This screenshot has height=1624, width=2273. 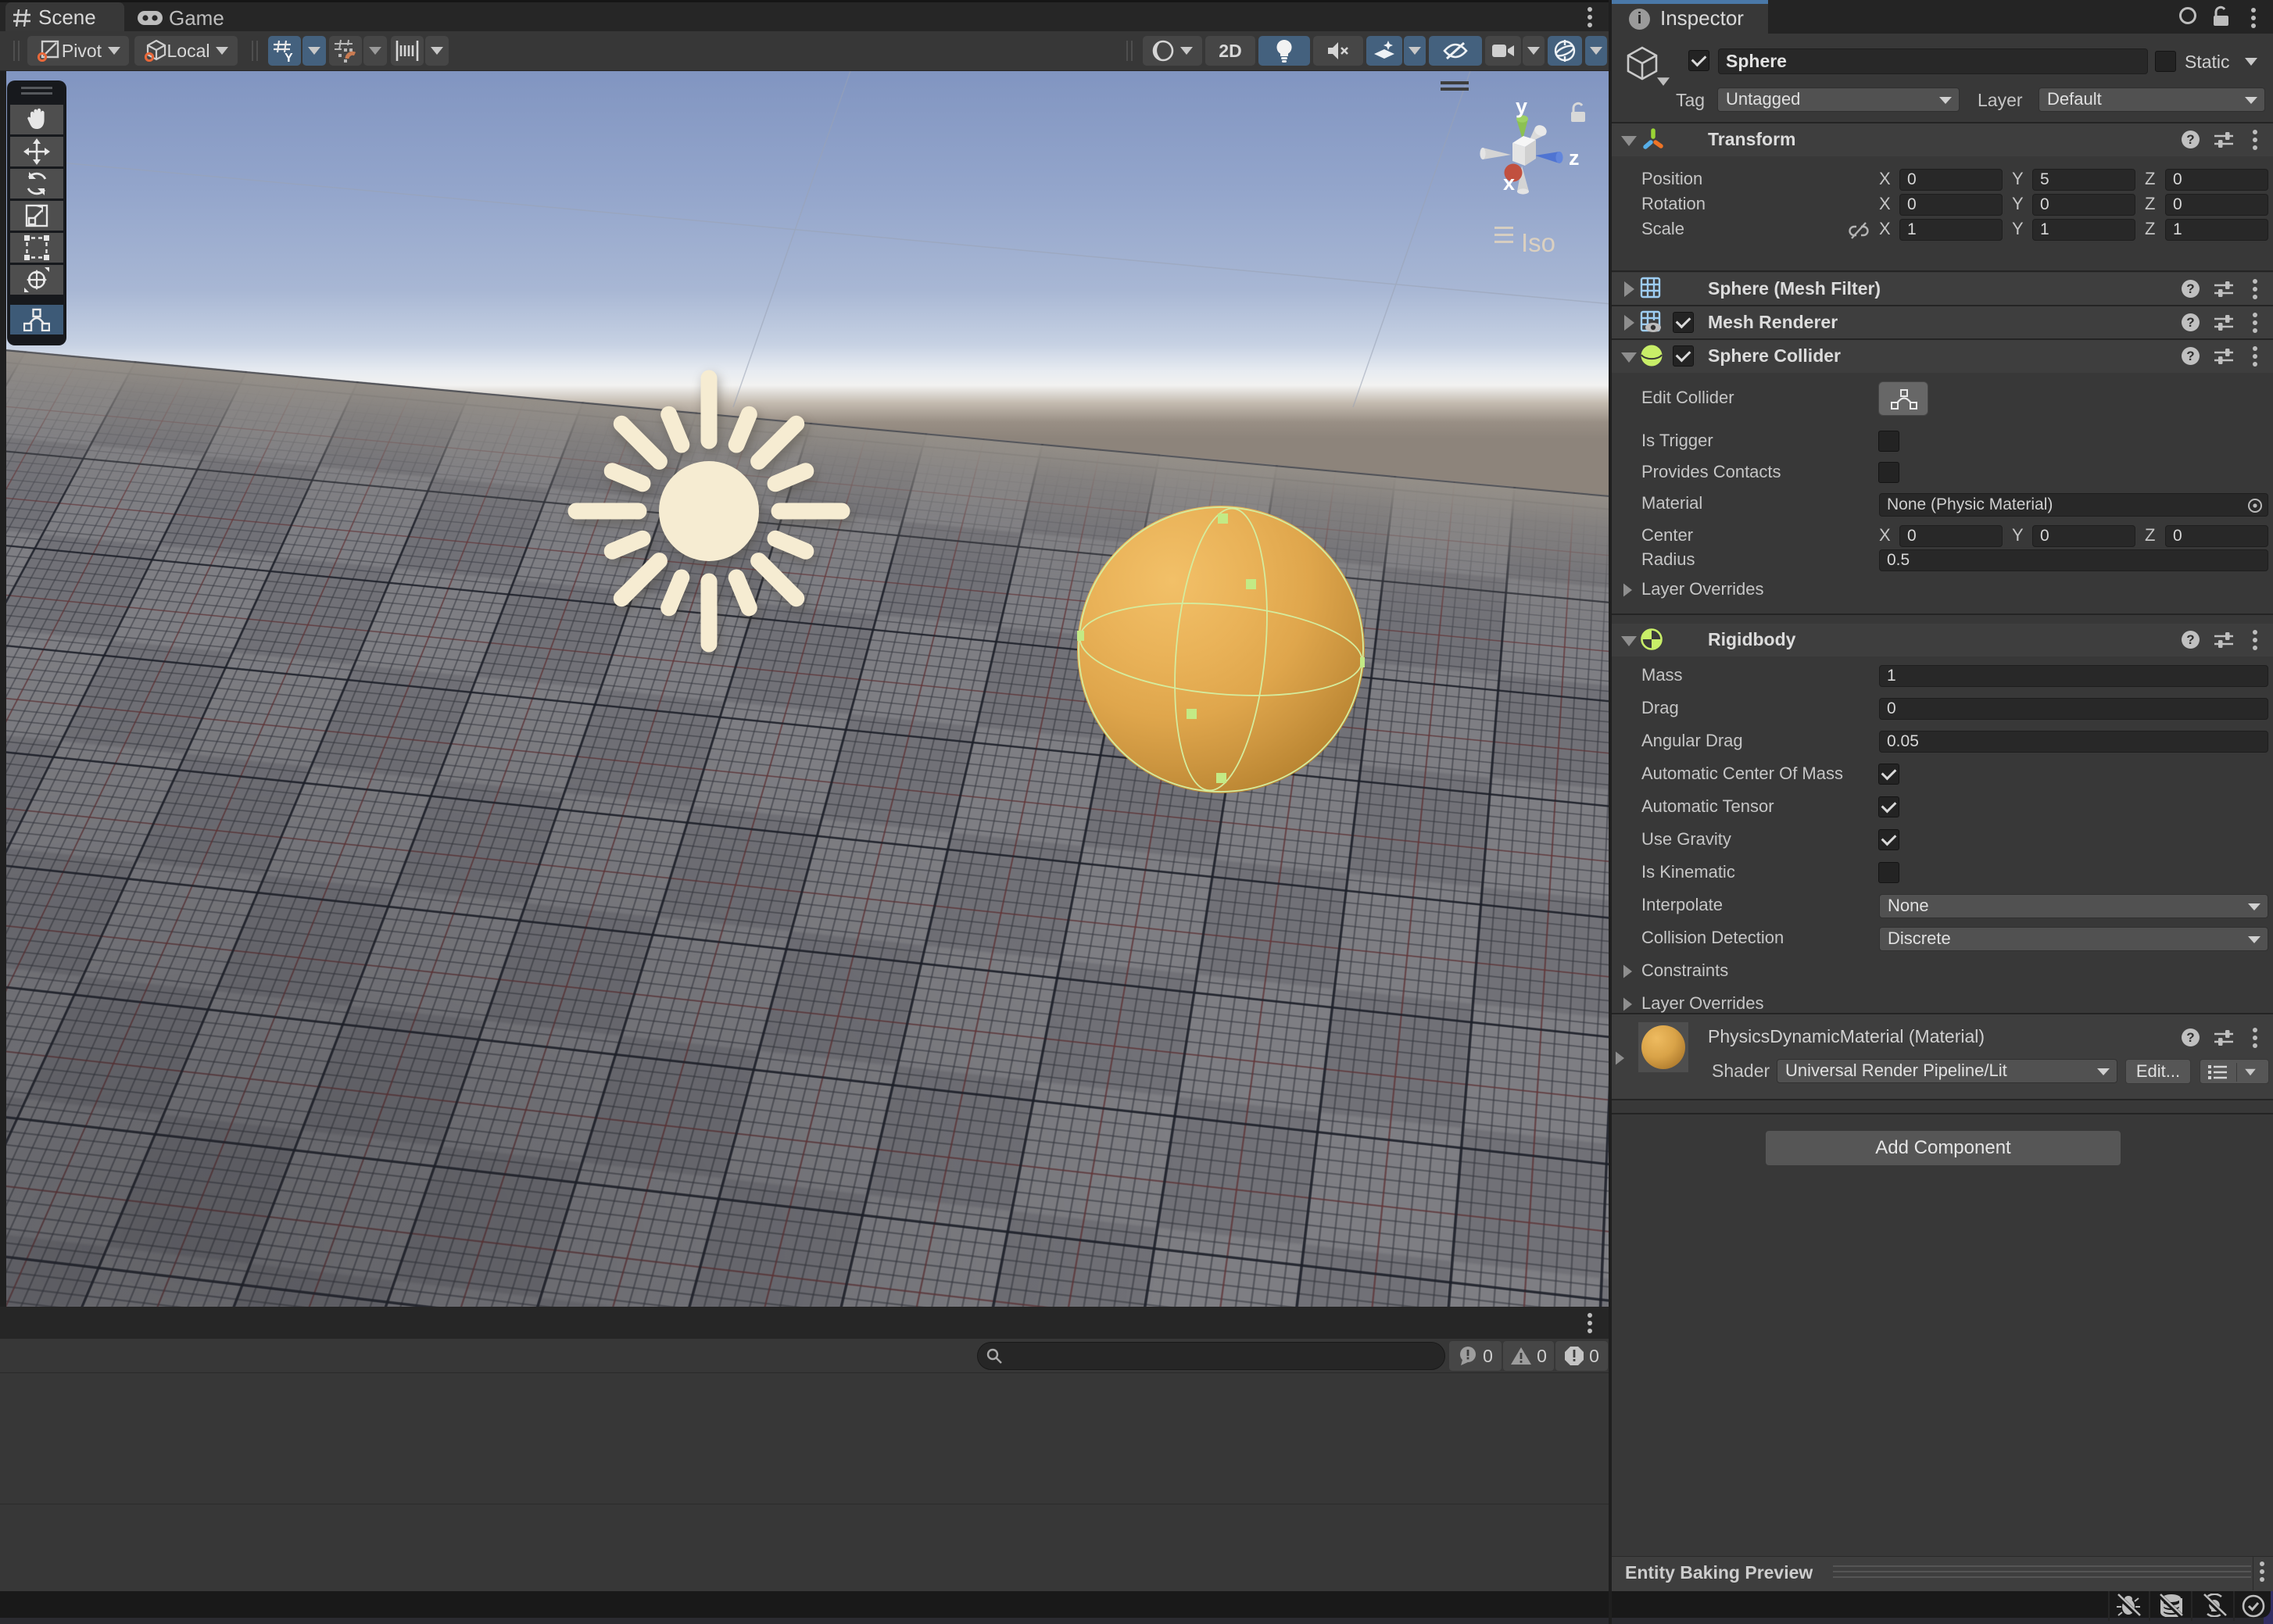 What do you see at coordinates (1509, 183) in the screenshot?
I see `svg-text: x` at bounding box center [1509, 183].